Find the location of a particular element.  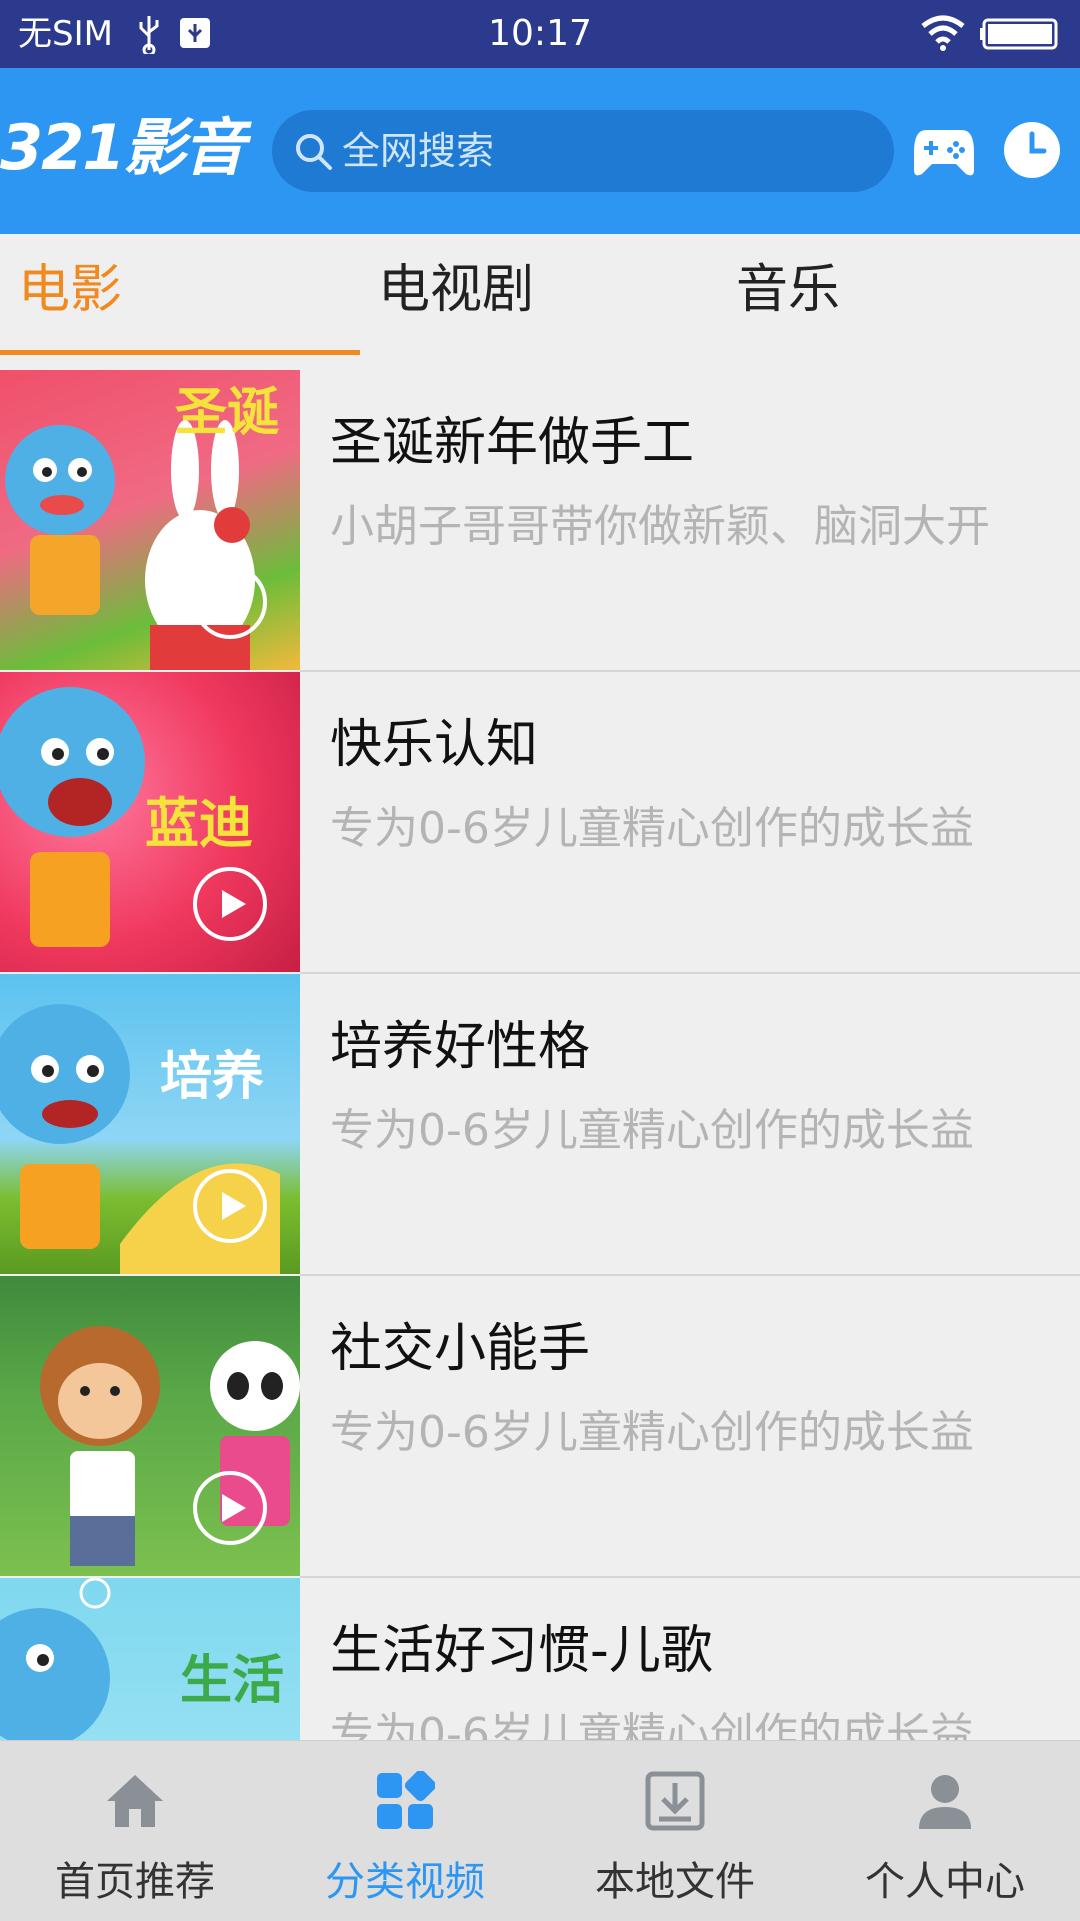

thumbnail-caption: 蓝迪 is located at coordinates (199, 823).